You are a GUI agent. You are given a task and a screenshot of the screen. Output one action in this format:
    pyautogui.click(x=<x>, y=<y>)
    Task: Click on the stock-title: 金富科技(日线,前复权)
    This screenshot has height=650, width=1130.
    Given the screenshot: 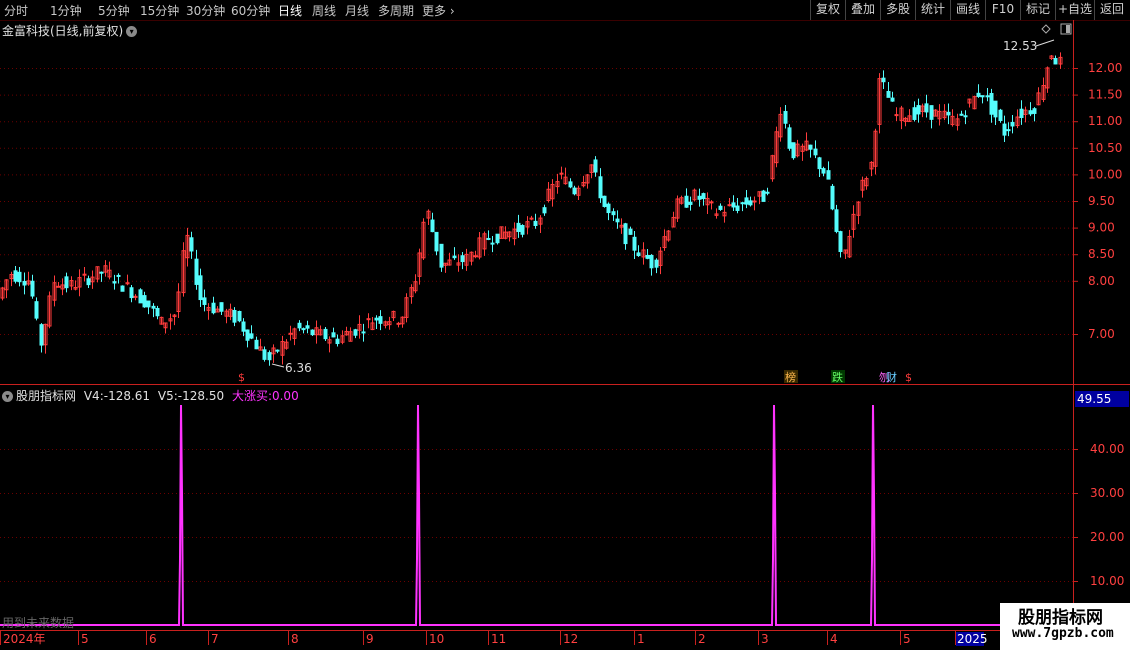 What is the action you would take?
    pyautogui.click(x=63, y=31)
    